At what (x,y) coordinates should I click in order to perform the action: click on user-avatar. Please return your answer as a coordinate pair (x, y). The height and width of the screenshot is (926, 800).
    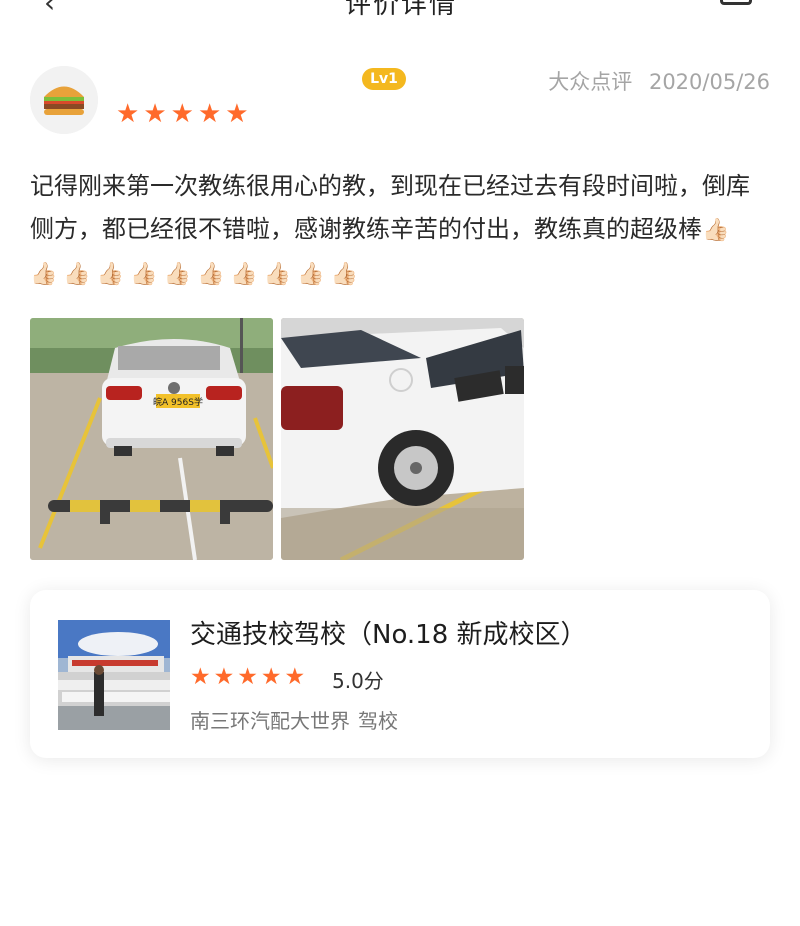
    Looking at the image, I should click on (64, 100).